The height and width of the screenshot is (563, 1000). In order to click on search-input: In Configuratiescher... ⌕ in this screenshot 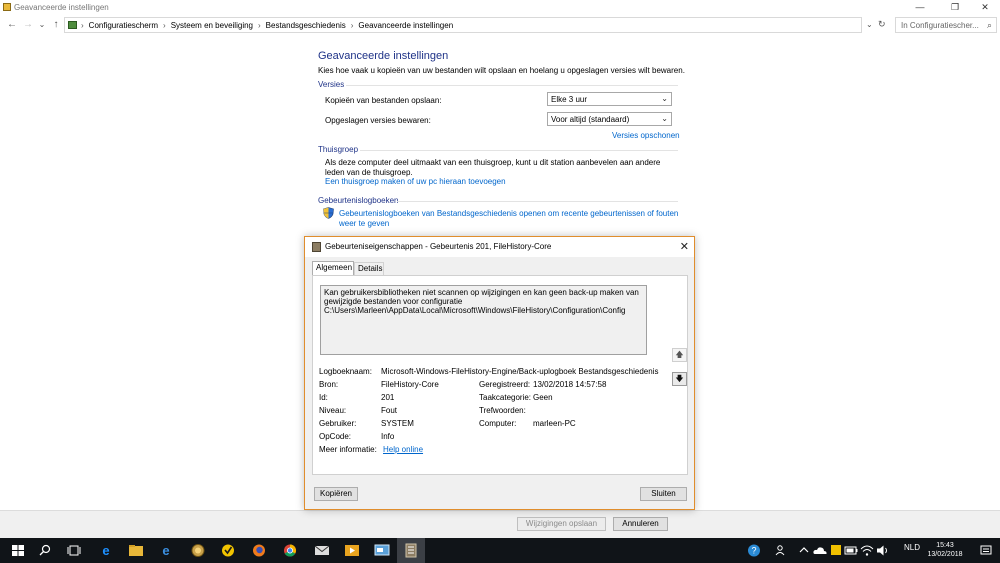, I will do `click(946, 25)`.